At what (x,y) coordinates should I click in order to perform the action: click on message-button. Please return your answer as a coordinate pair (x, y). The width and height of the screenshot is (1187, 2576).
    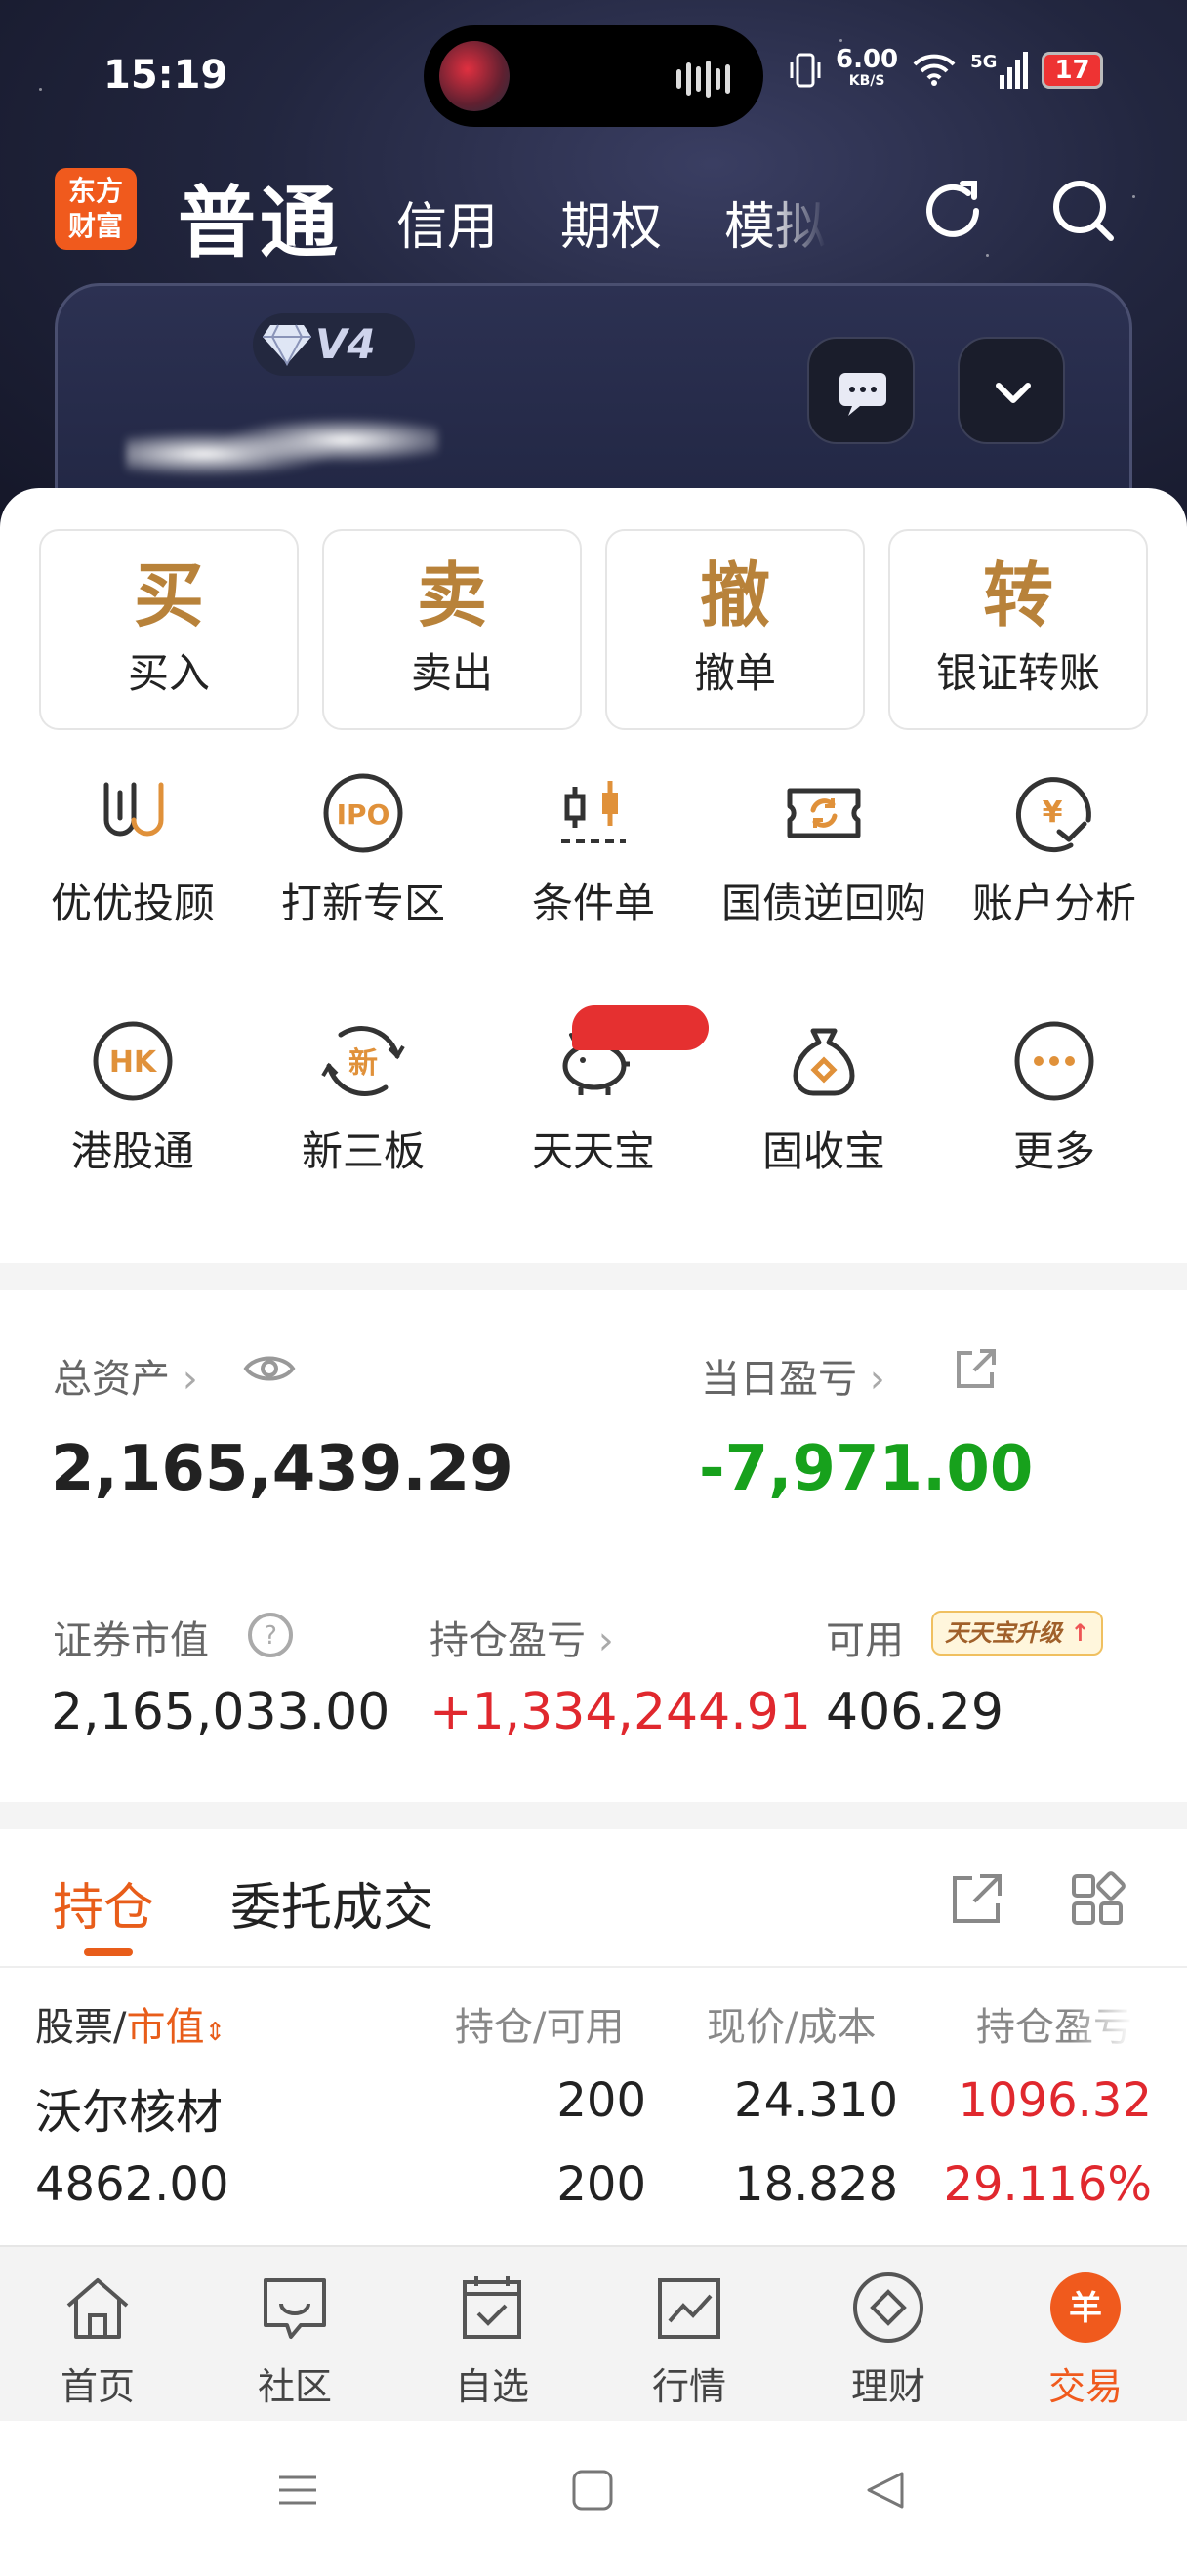
    Looking at the image, I should click on (861, 390).